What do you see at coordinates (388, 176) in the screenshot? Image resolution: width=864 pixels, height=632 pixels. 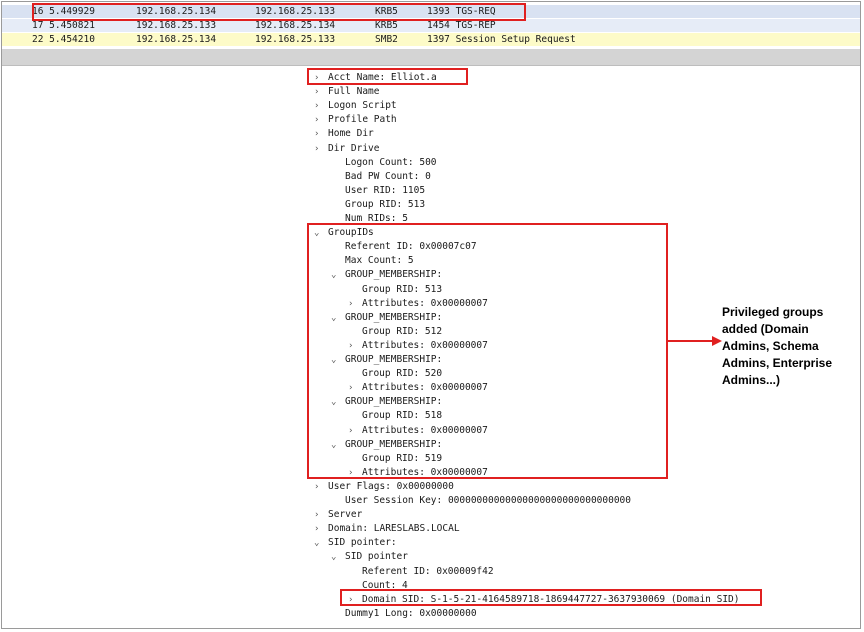 I see `tree-item-label: Bad PW Count: 0` at bounding box center [388, 176].